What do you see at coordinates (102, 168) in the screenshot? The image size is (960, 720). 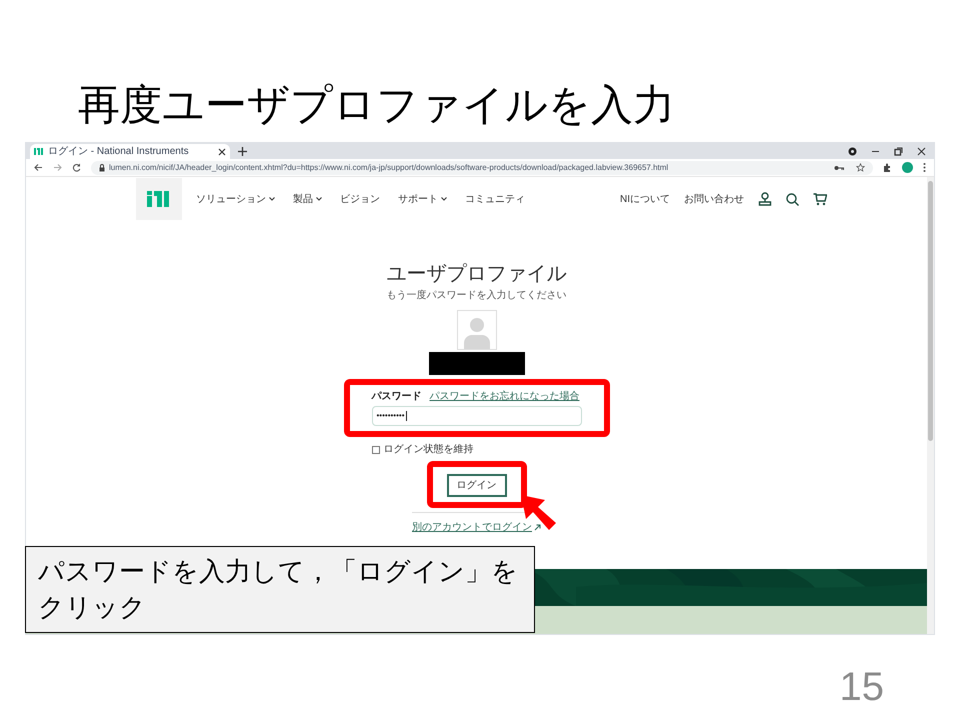 I see `lock-icon` at bounding box center [102, 168].